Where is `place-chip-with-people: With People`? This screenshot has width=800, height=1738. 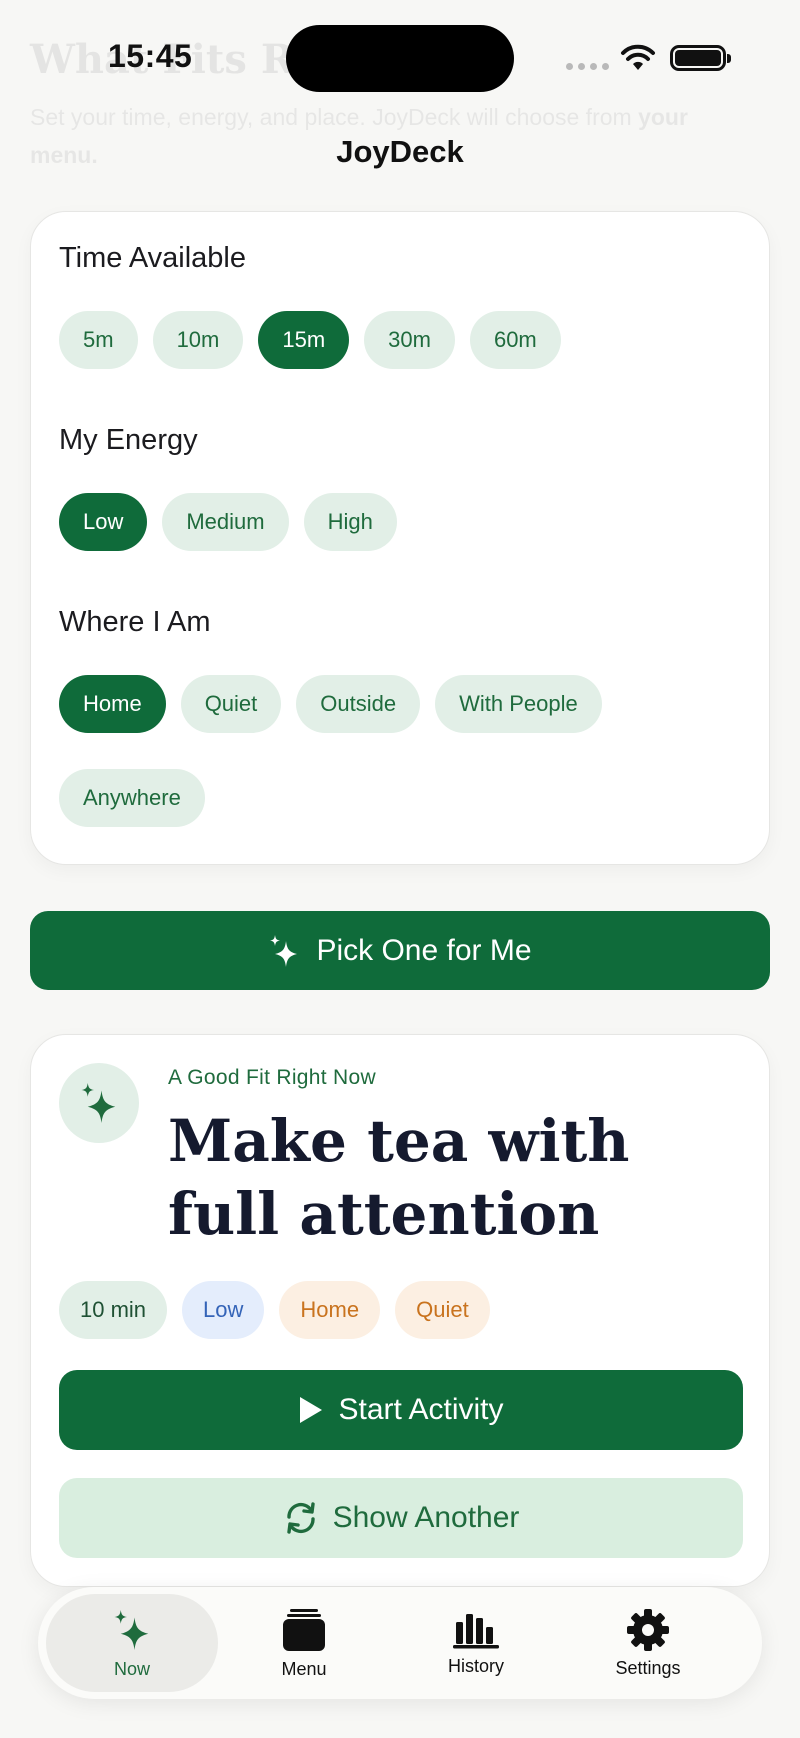
place-chip-with-people: With People is located at coordinates (518, 704).